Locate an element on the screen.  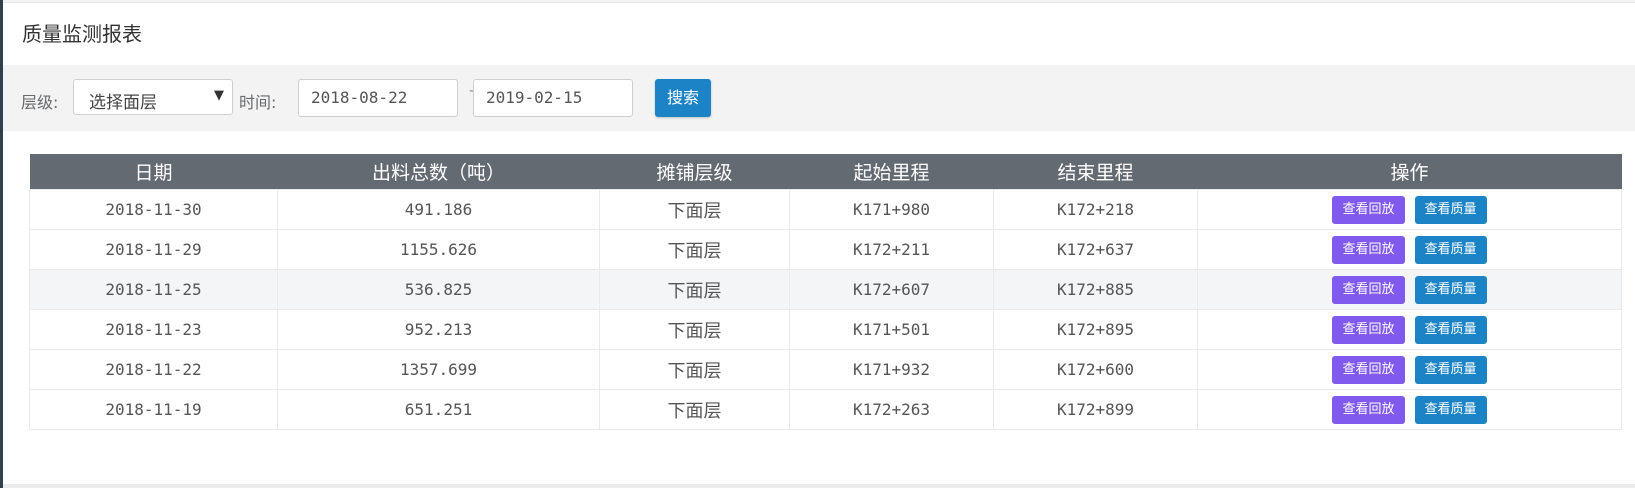
cell-date: 2018-11-19 is located at coordinates (153, 409).